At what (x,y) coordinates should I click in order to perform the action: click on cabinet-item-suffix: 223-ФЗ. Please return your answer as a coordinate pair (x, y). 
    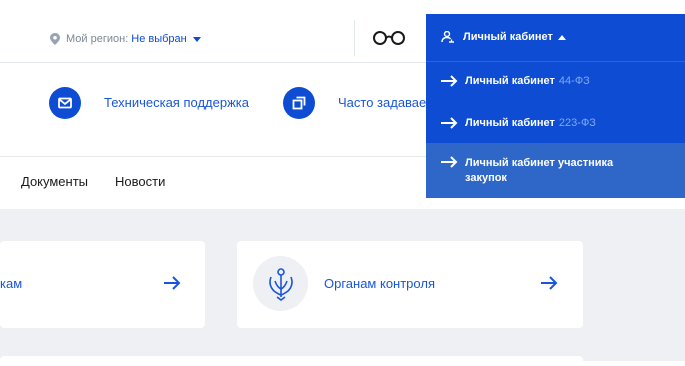
    Looking at the image, I should click on (577, 123).